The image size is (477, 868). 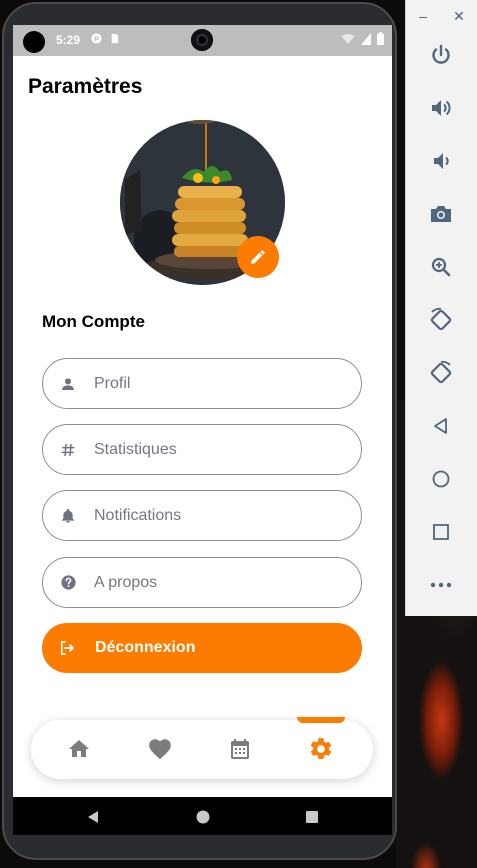 What do you see at coordinates (112, 383) in the screenshot?
I see `profile-label: Profil` at bounding box center [112, 383].